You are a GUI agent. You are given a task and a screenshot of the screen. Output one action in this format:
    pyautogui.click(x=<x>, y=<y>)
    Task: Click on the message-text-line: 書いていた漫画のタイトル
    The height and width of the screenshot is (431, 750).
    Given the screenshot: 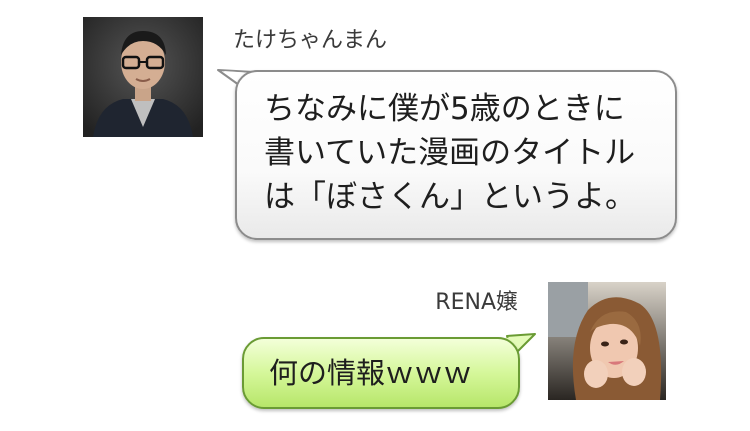 What is the action you would take?
    pyautogui.click(x=450, y=153)
    